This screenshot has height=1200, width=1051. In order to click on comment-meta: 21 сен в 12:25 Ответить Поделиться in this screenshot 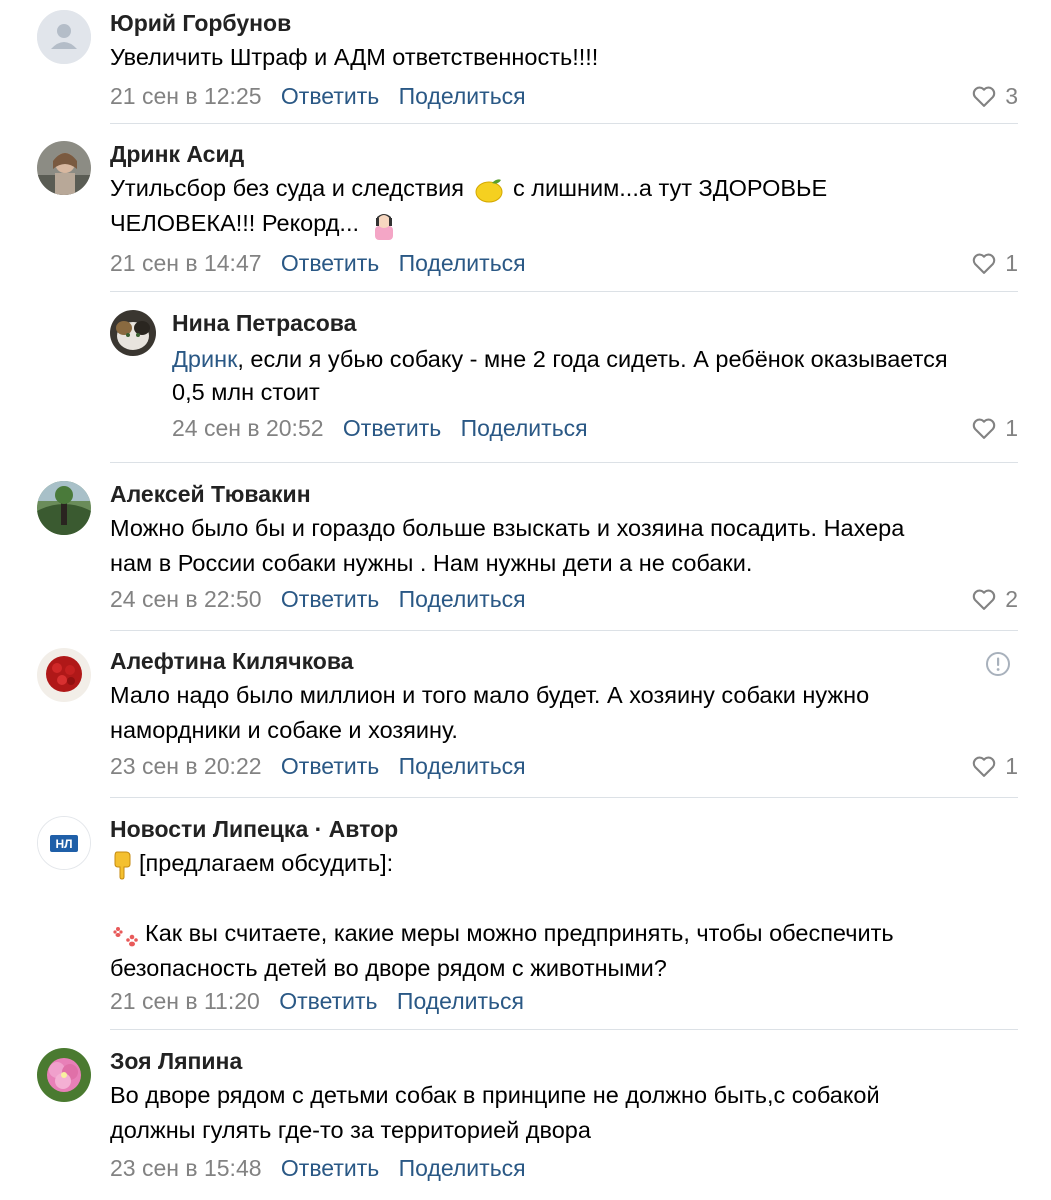, I will do `click(318, 96)`.